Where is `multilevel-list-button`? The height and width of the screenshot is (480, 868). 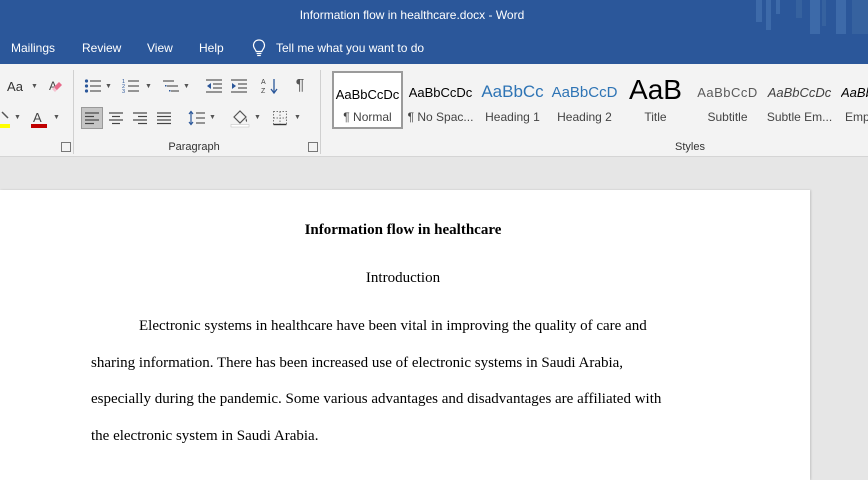
multilevel-list-button is located at coordinates (171, 86).